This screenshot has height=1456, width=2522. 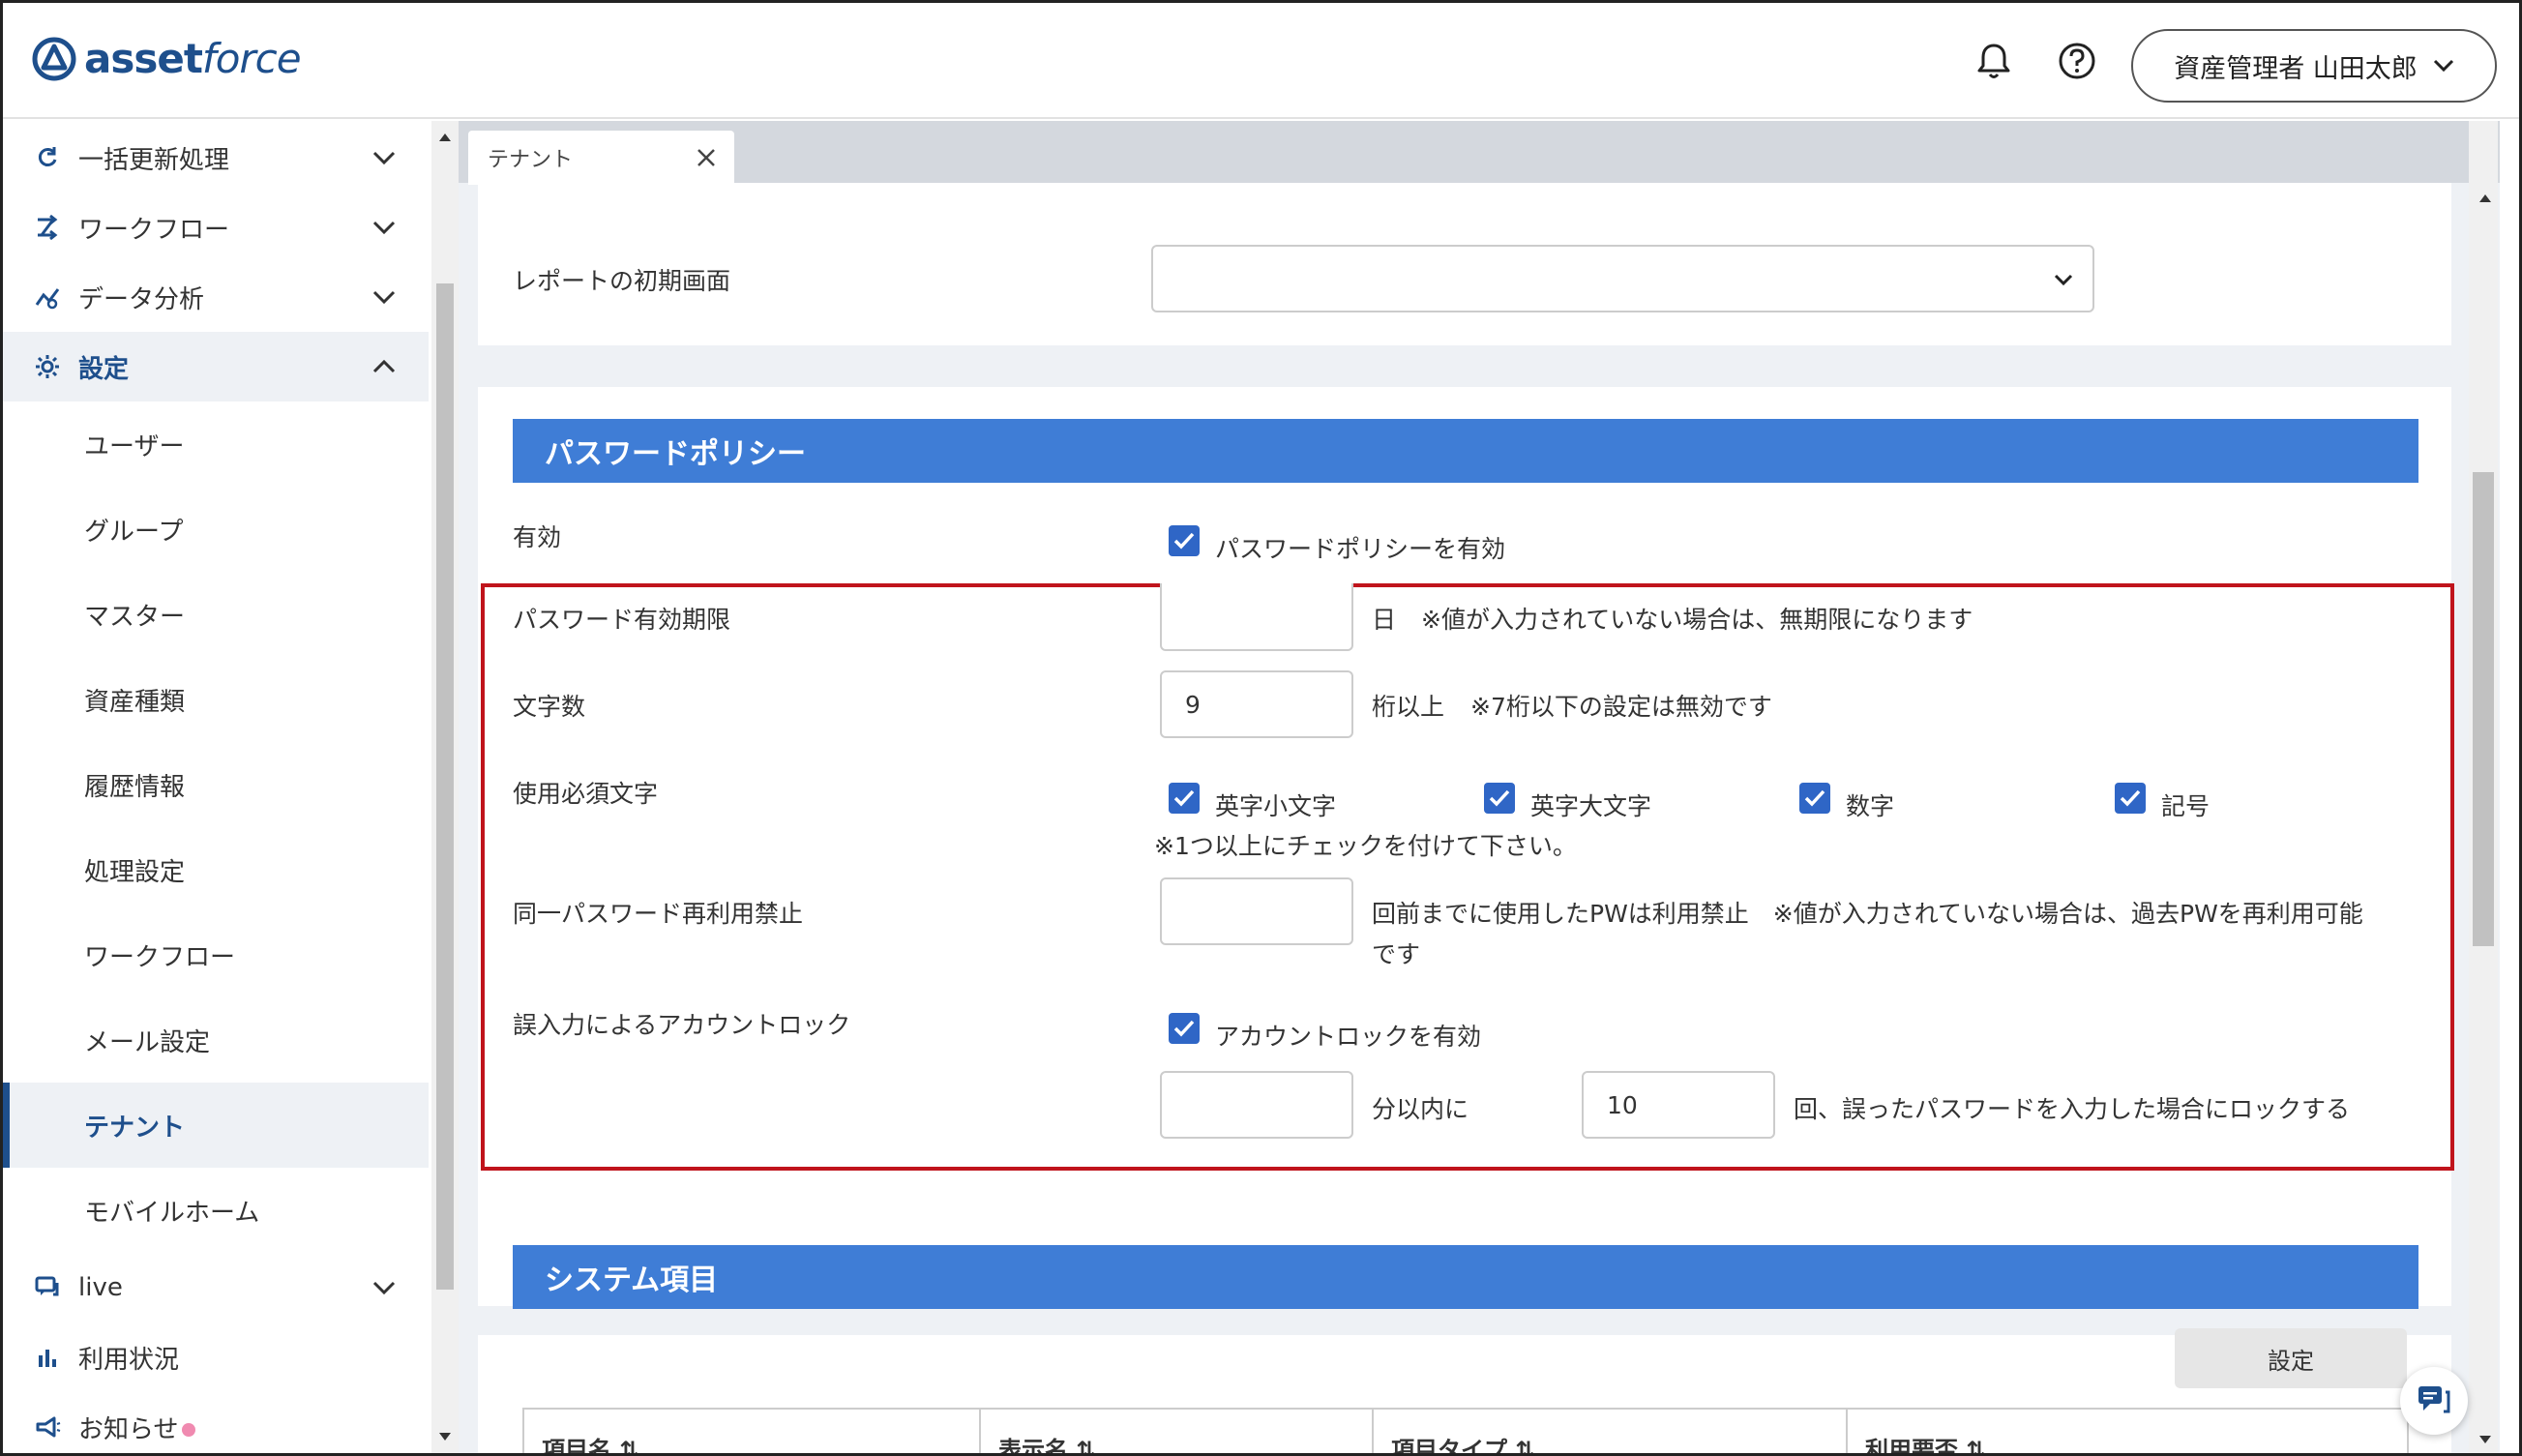 What do you see at coordinates (48, 366) in the screenshot?
I see `gear-icon` at bounding box center [48, 366].